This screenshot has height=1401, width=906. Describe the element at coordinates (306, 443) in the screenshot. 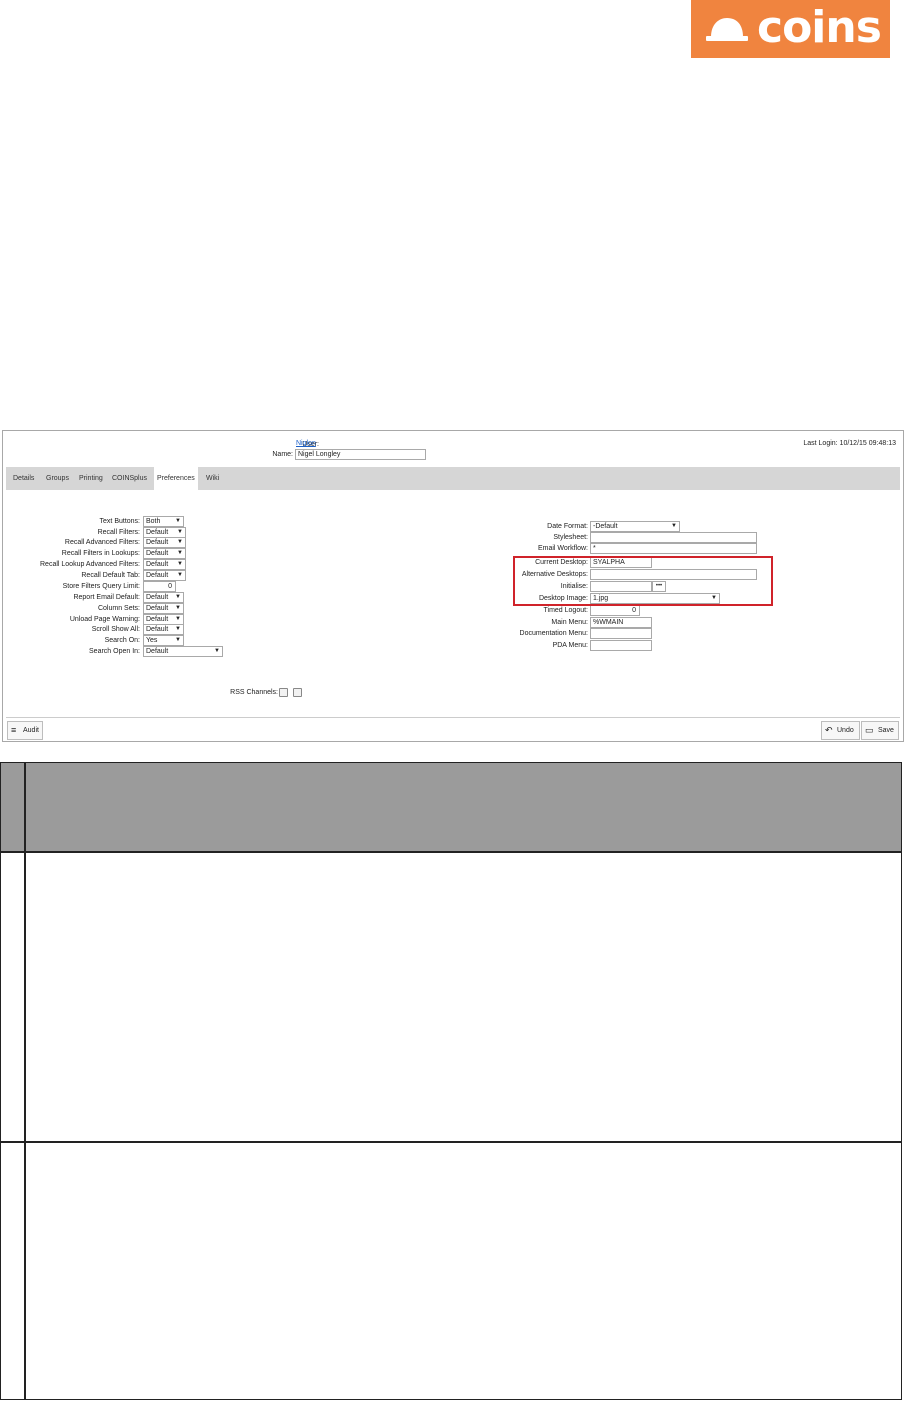

I see `user-link: Niglon` at that location.